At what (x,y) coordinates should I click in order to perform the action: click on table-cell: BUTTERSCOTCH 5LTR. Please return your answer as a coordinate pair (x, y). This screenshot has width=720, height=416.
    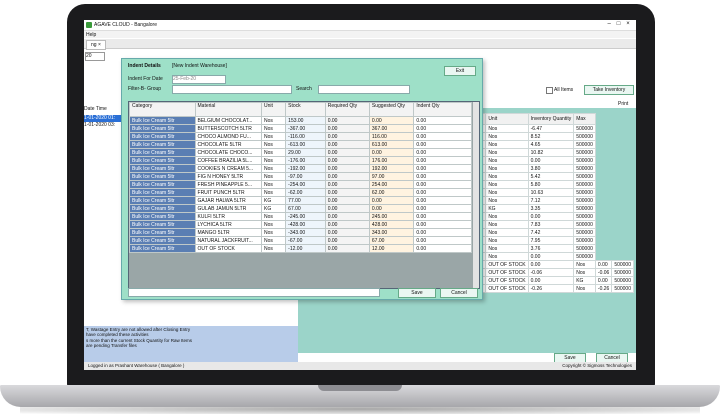
    Looking at the image, I should click on (228, 128).